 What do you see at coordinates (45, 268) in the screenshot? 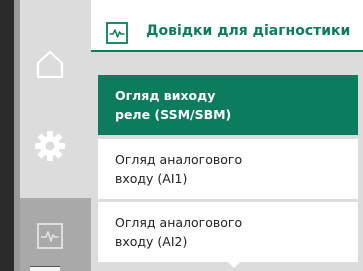
I see `rail-bottom-item` at bounding box center [45, 268].